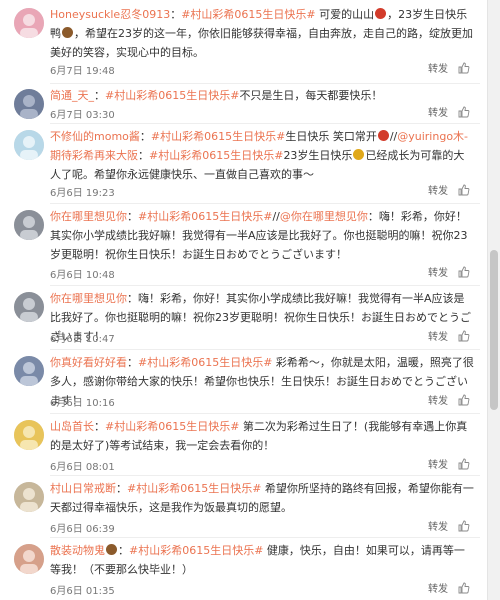 The image size is (500, 600). What do you see at coordinates (72, 95) in the screenshot?
I see `user-name-link: 简通_天_` at bounding box center [72, 95].